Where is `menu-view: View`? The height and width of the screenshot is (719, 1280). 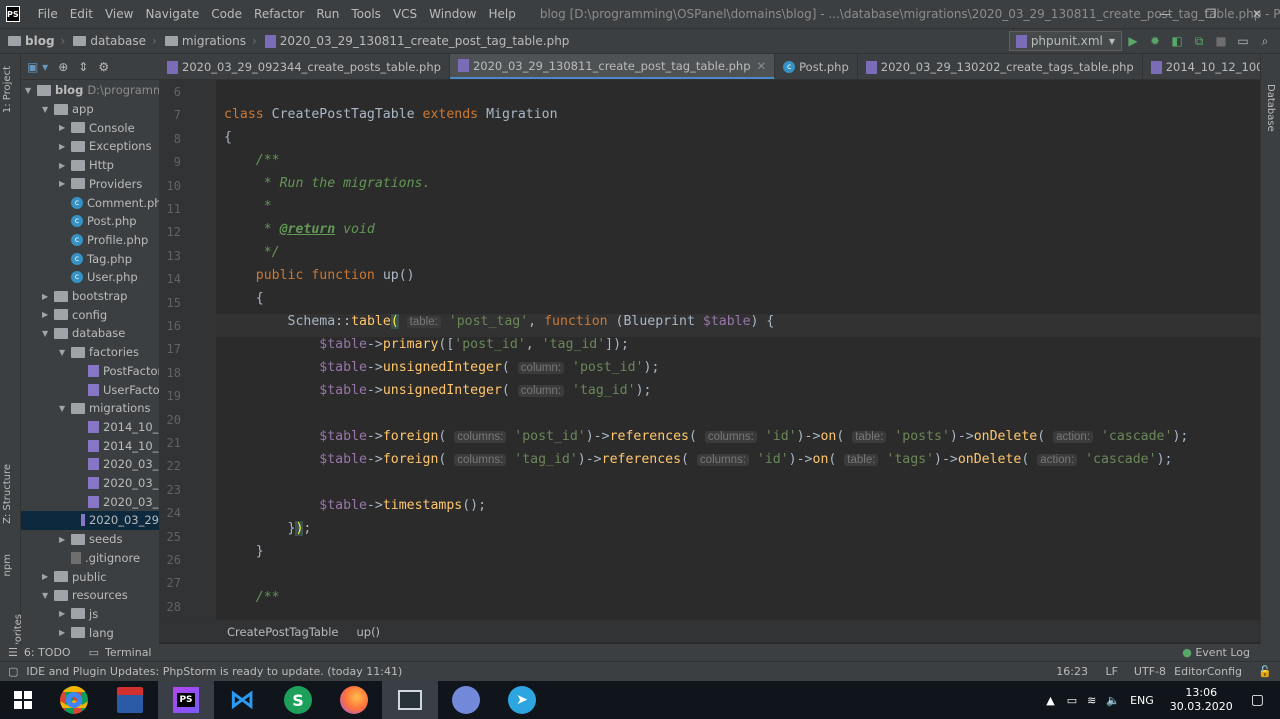
menu-view: View is located at coordinates (119, 14).